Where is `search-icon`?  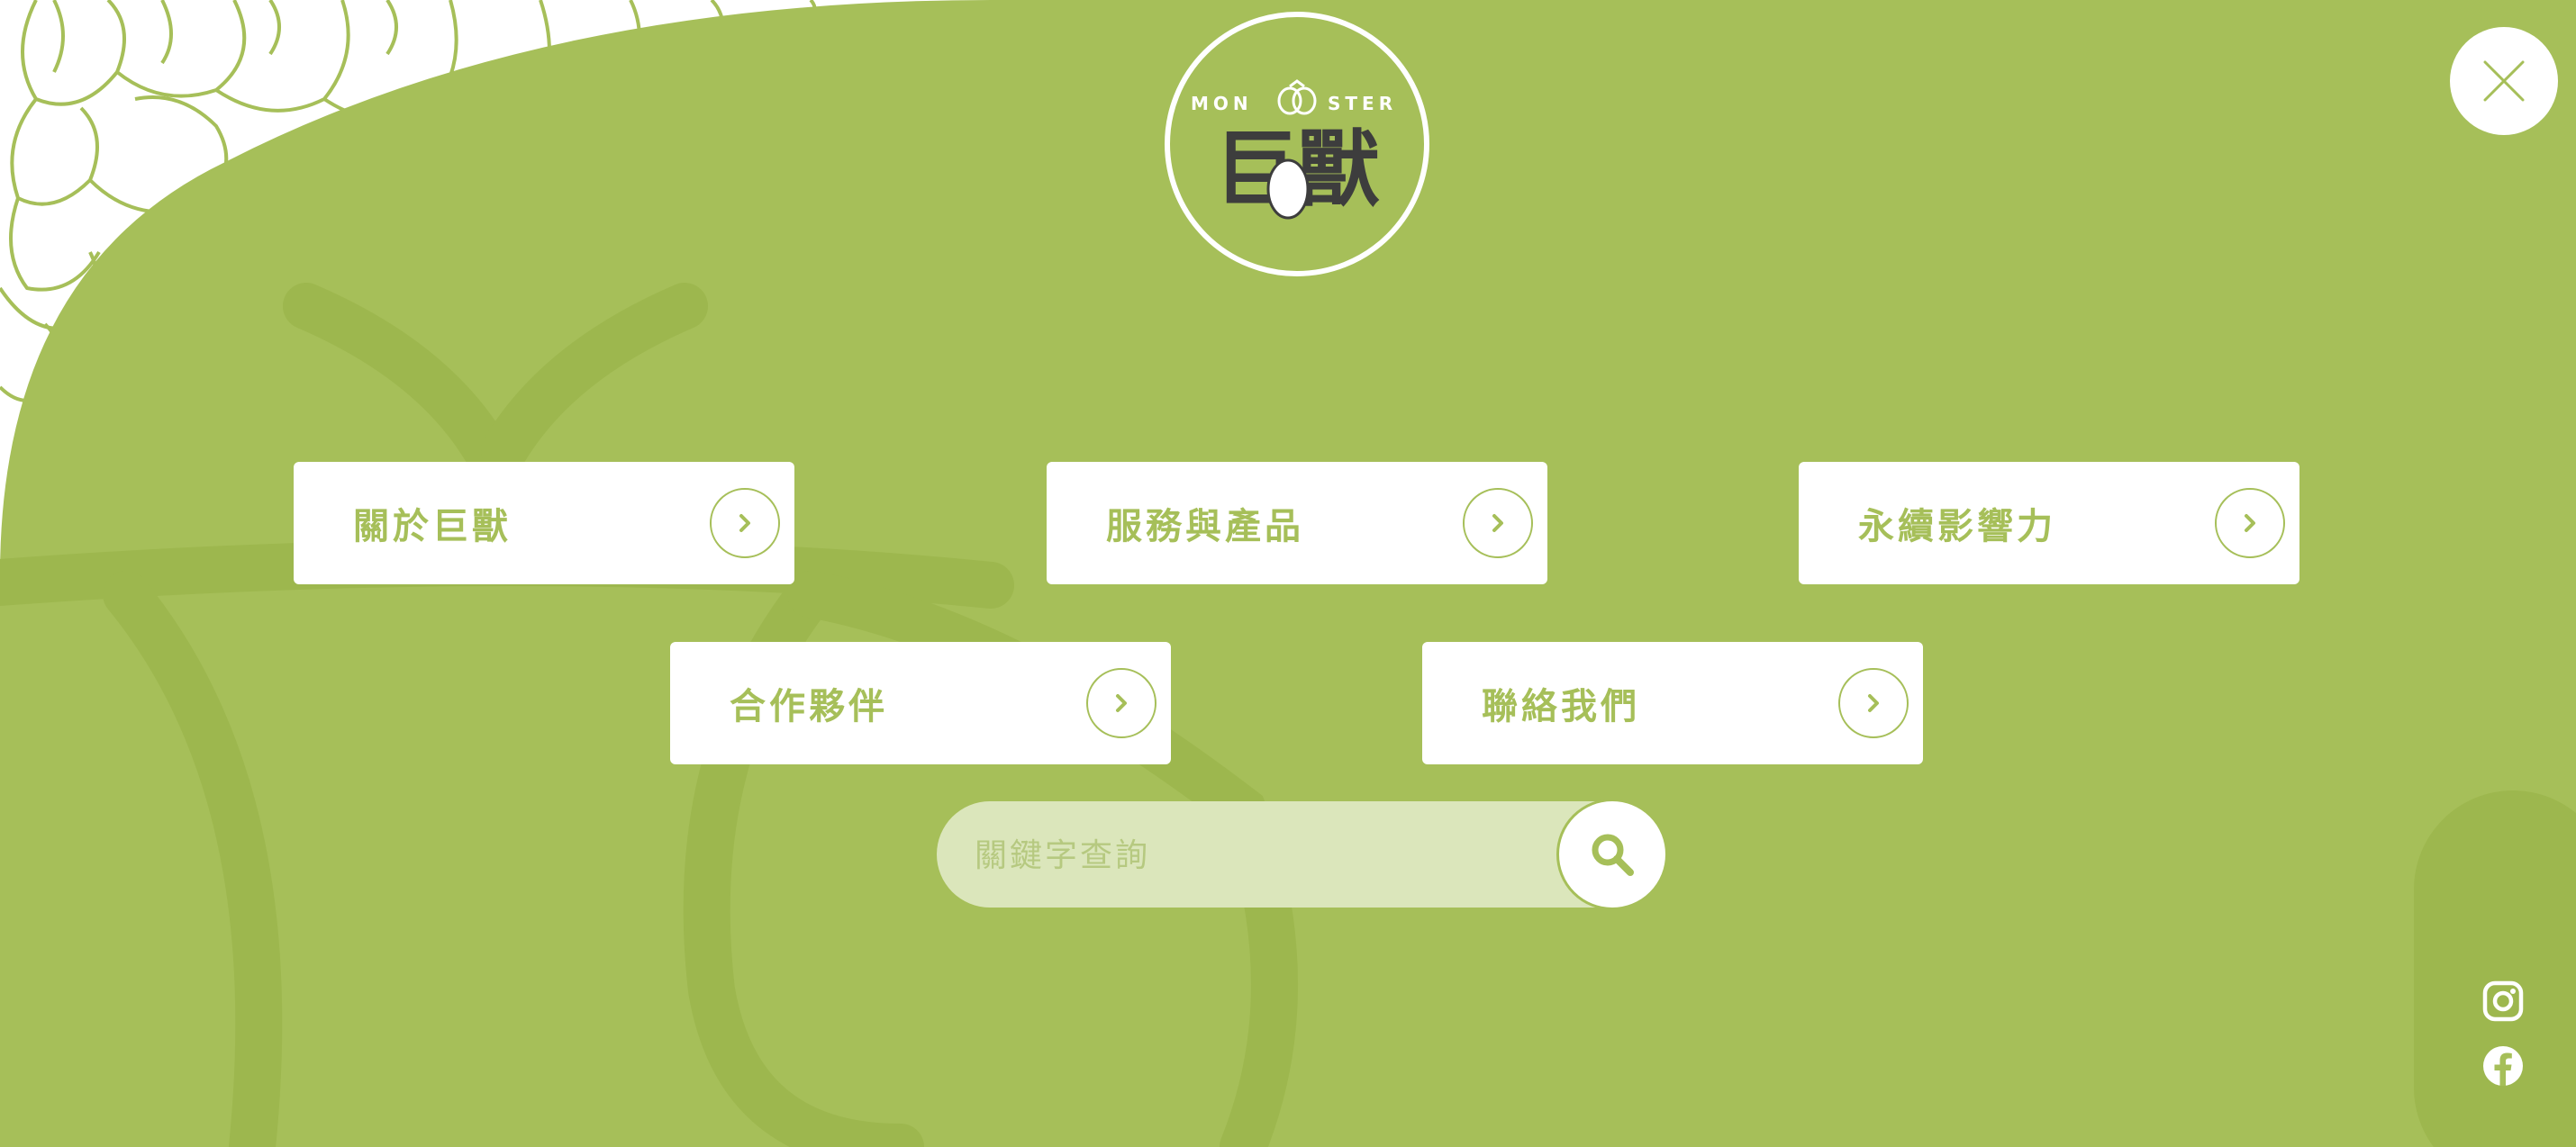
search-icon is located at coordinates (1613, 855).